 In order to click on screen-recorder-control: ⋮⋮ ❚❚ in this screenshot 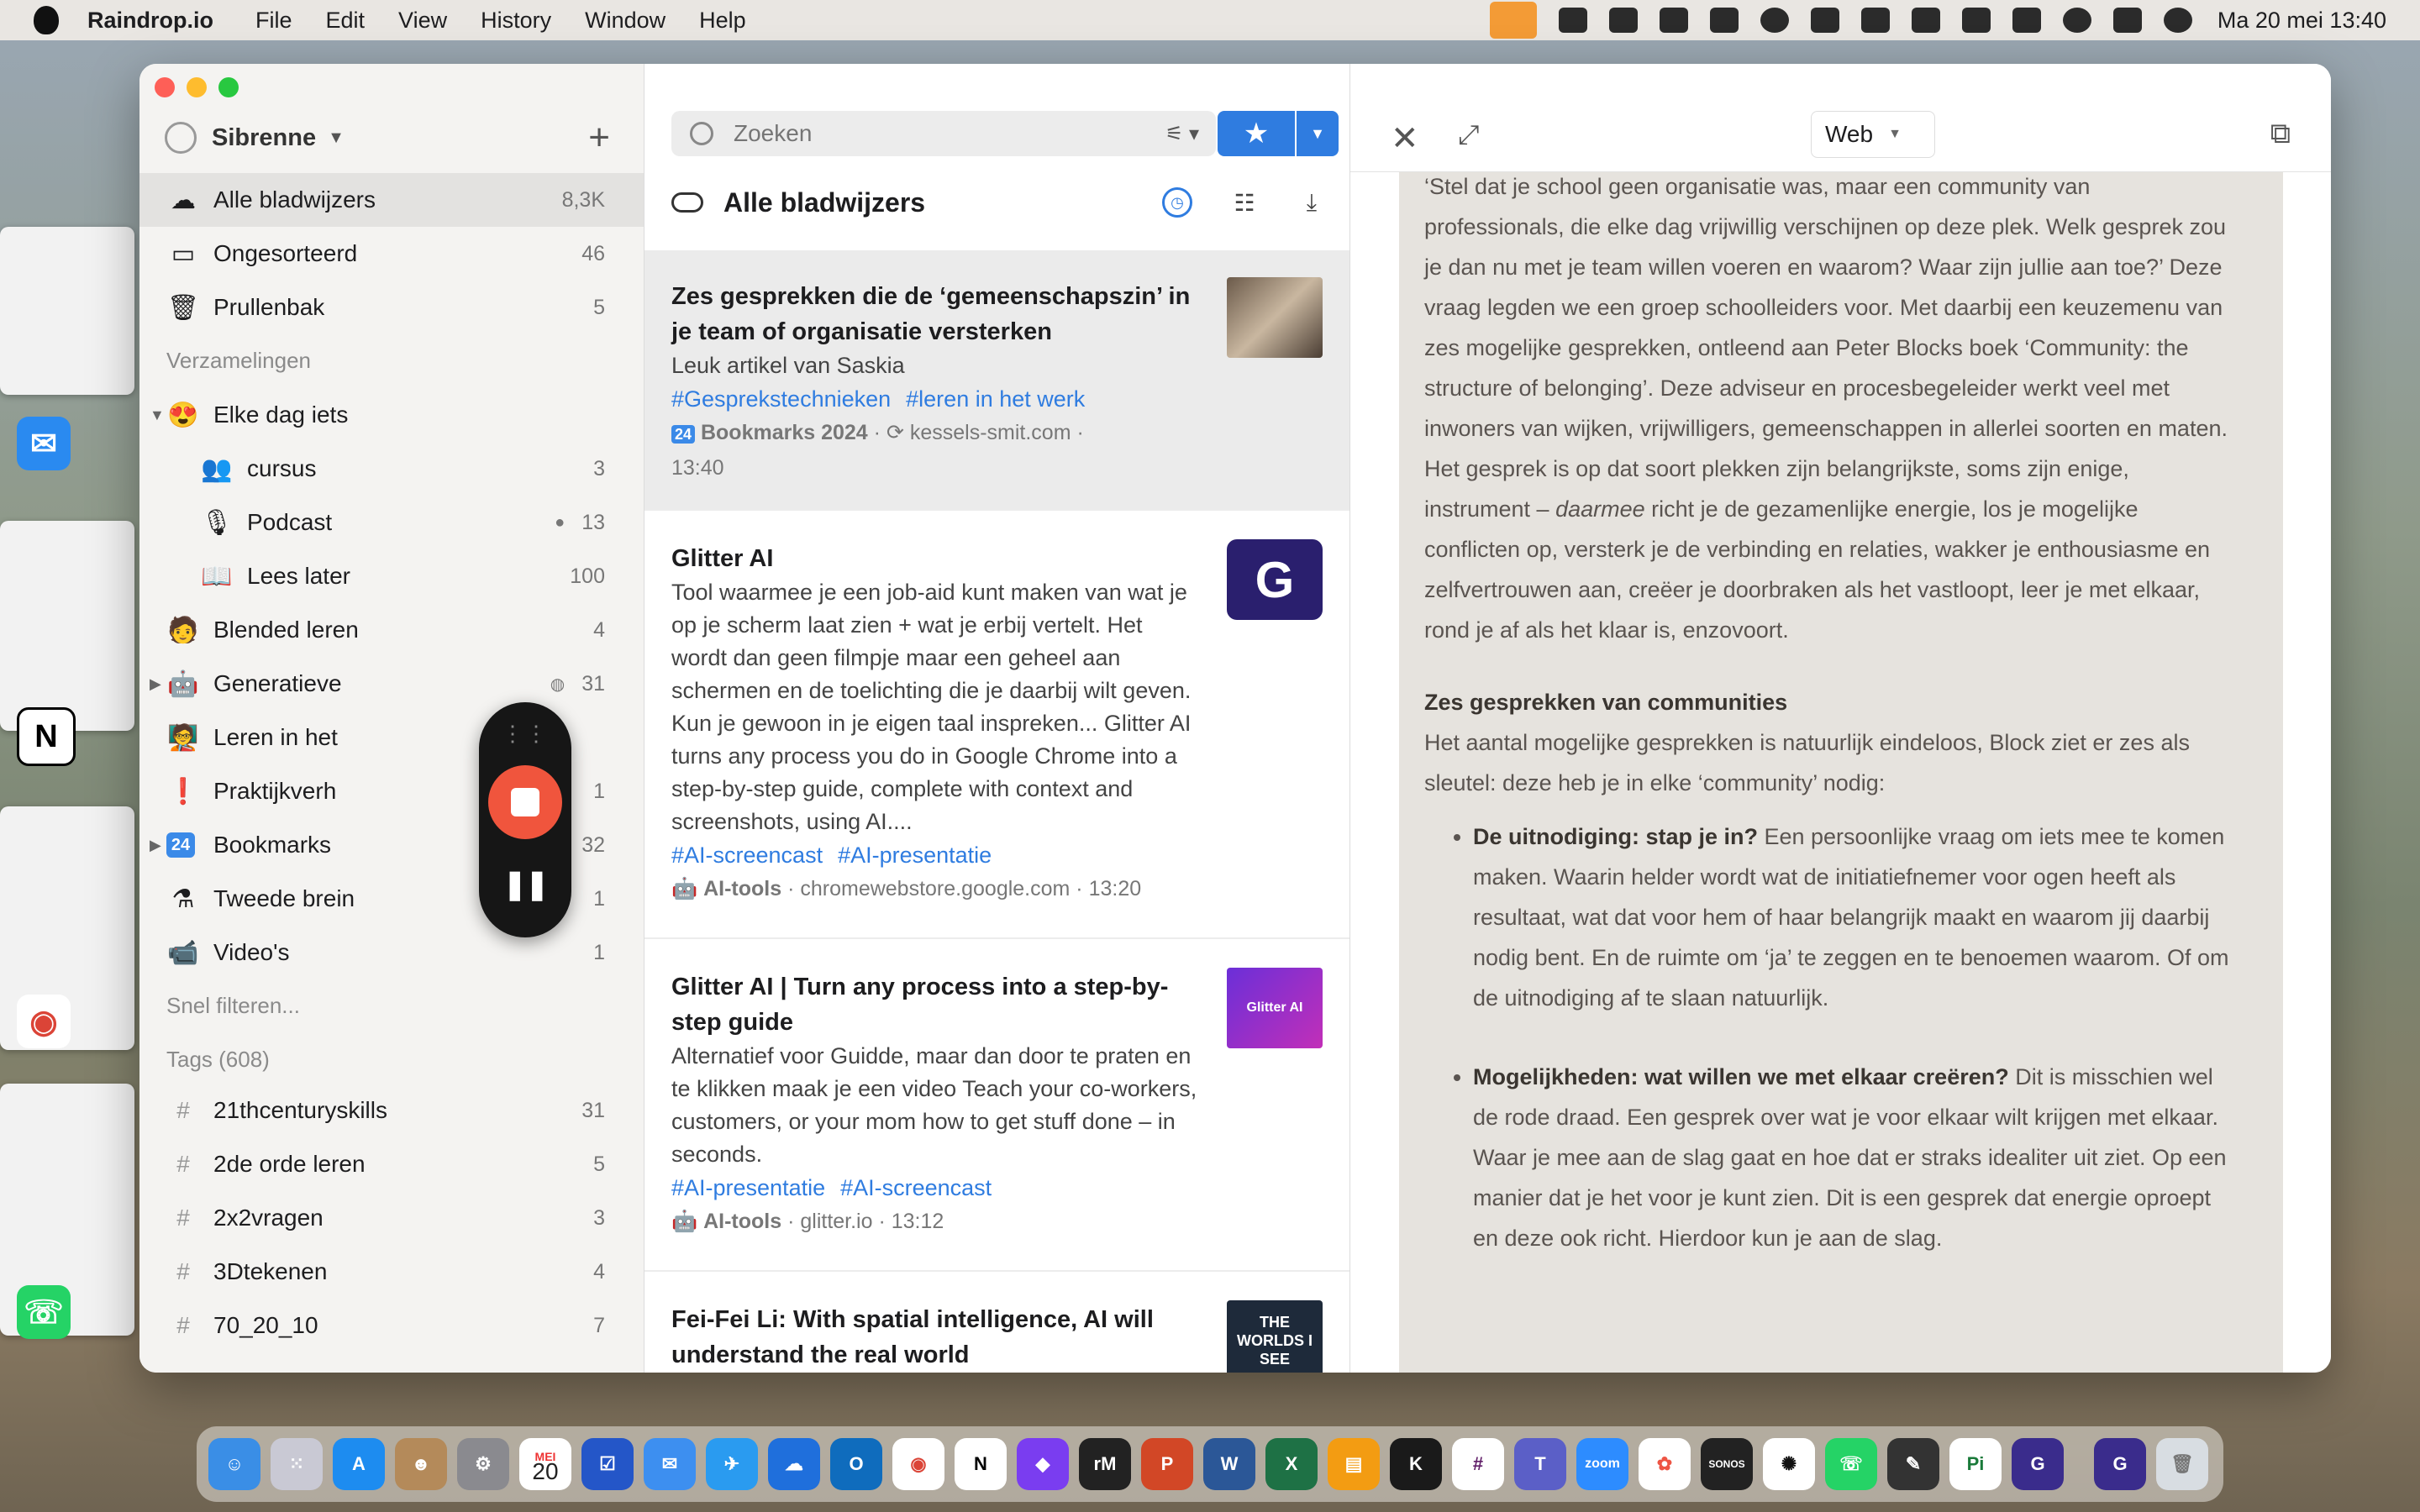, I will do `click(525, 819)`.